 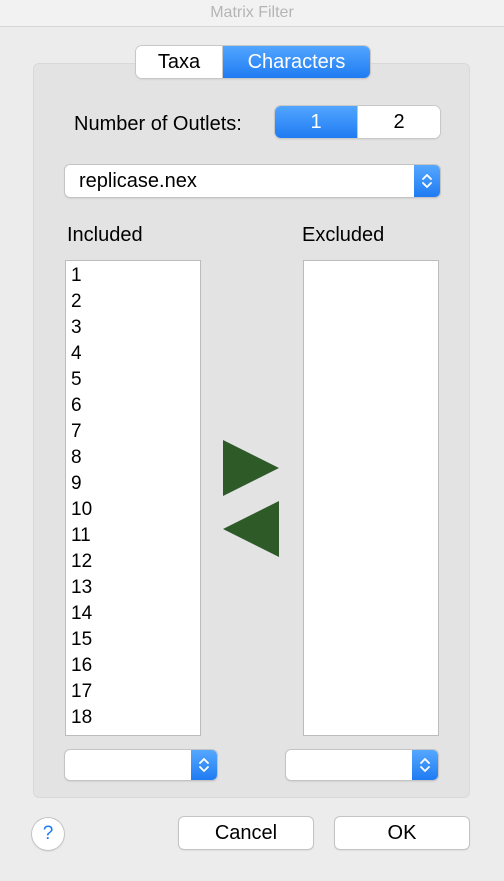 What do you see at coordinates (343, 235) in the screenshot?
I see `excluded-label: Excluded` at bounding box center [343, 235].